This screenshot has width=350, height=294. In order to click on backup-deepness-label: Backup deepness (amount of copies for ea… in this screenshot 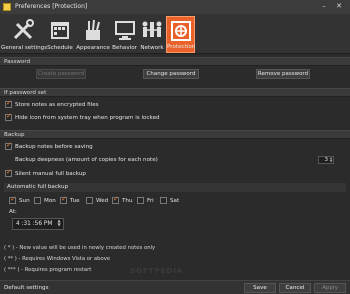, I will do `click(86, 160)`.